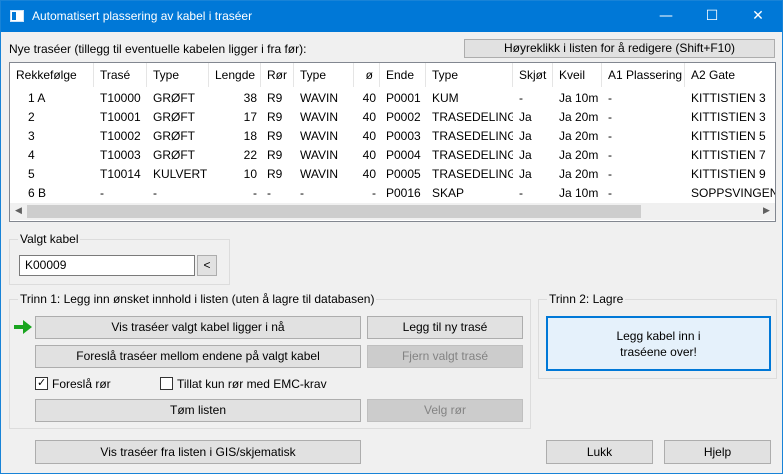 The width and height of the screenshot is (783, 474). What do you see at coordinates (728, 136) in the screenshot?
I see `table-cell: KITTISTIEN 5` at bounding box center [728, 136].